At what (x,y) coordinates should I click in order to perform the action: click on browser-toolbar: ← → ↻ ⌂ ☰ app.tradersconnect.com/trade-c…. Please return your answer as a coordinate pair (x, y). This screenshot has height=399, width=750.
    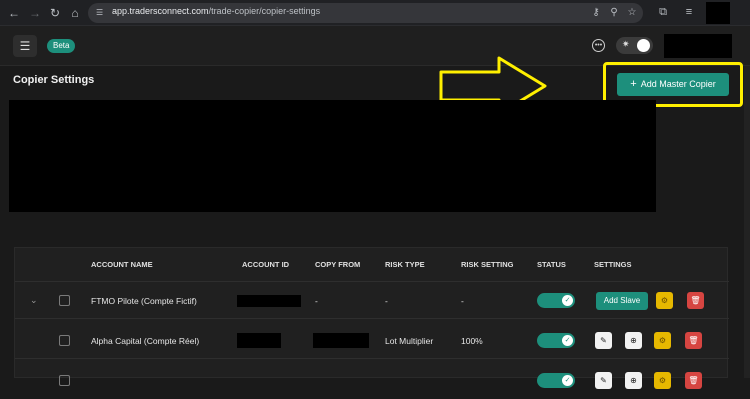
    Looking at the image, I should click on (375, 13).